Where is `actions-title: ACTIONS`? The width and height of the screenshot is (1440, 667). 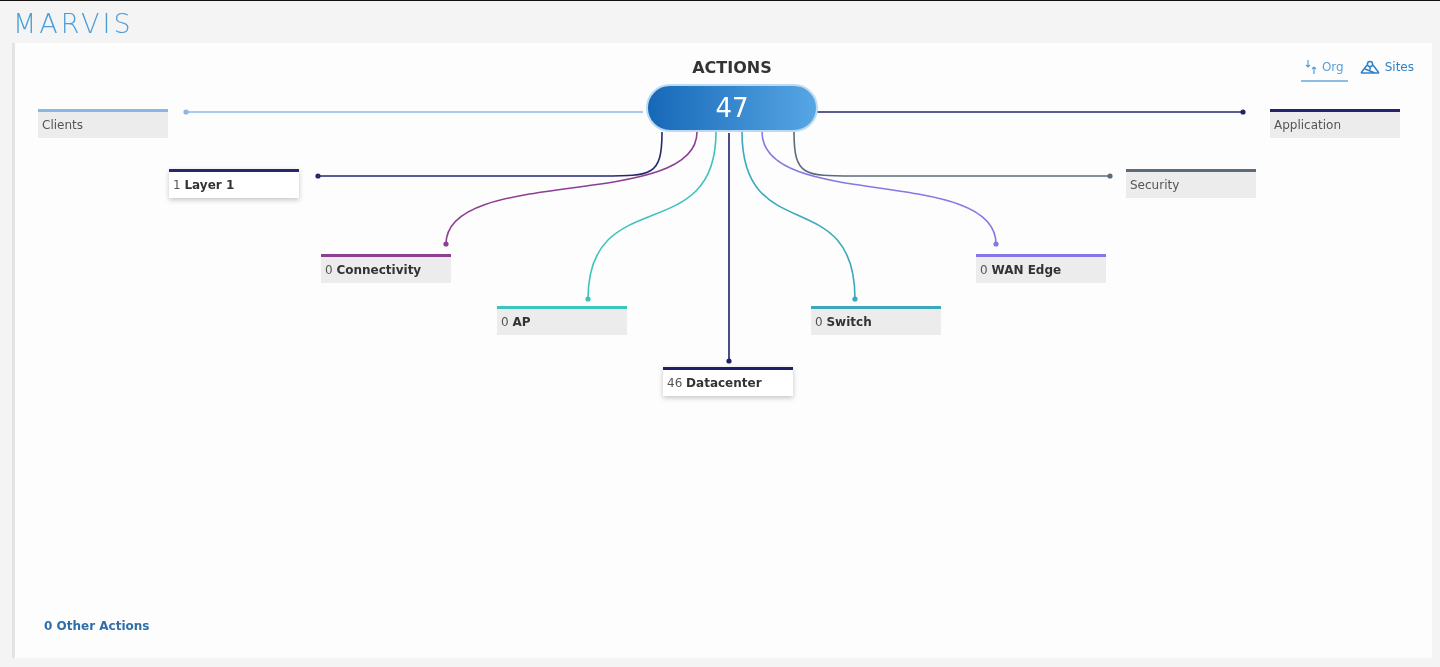 actions-title: ACTIONS is located at coordinates (732, 67).